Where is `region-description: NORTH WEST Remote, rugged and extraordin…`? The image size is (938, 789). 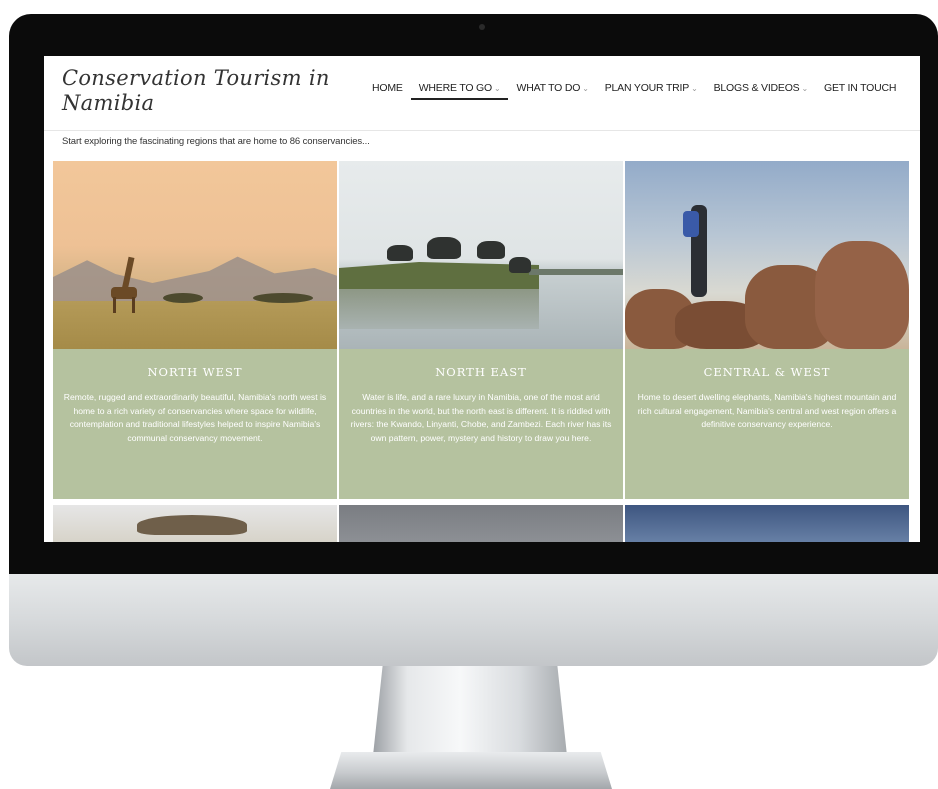
region-description: NORTH WEST Remote, rugged and extraordin… is located at coordinates (195, 424).